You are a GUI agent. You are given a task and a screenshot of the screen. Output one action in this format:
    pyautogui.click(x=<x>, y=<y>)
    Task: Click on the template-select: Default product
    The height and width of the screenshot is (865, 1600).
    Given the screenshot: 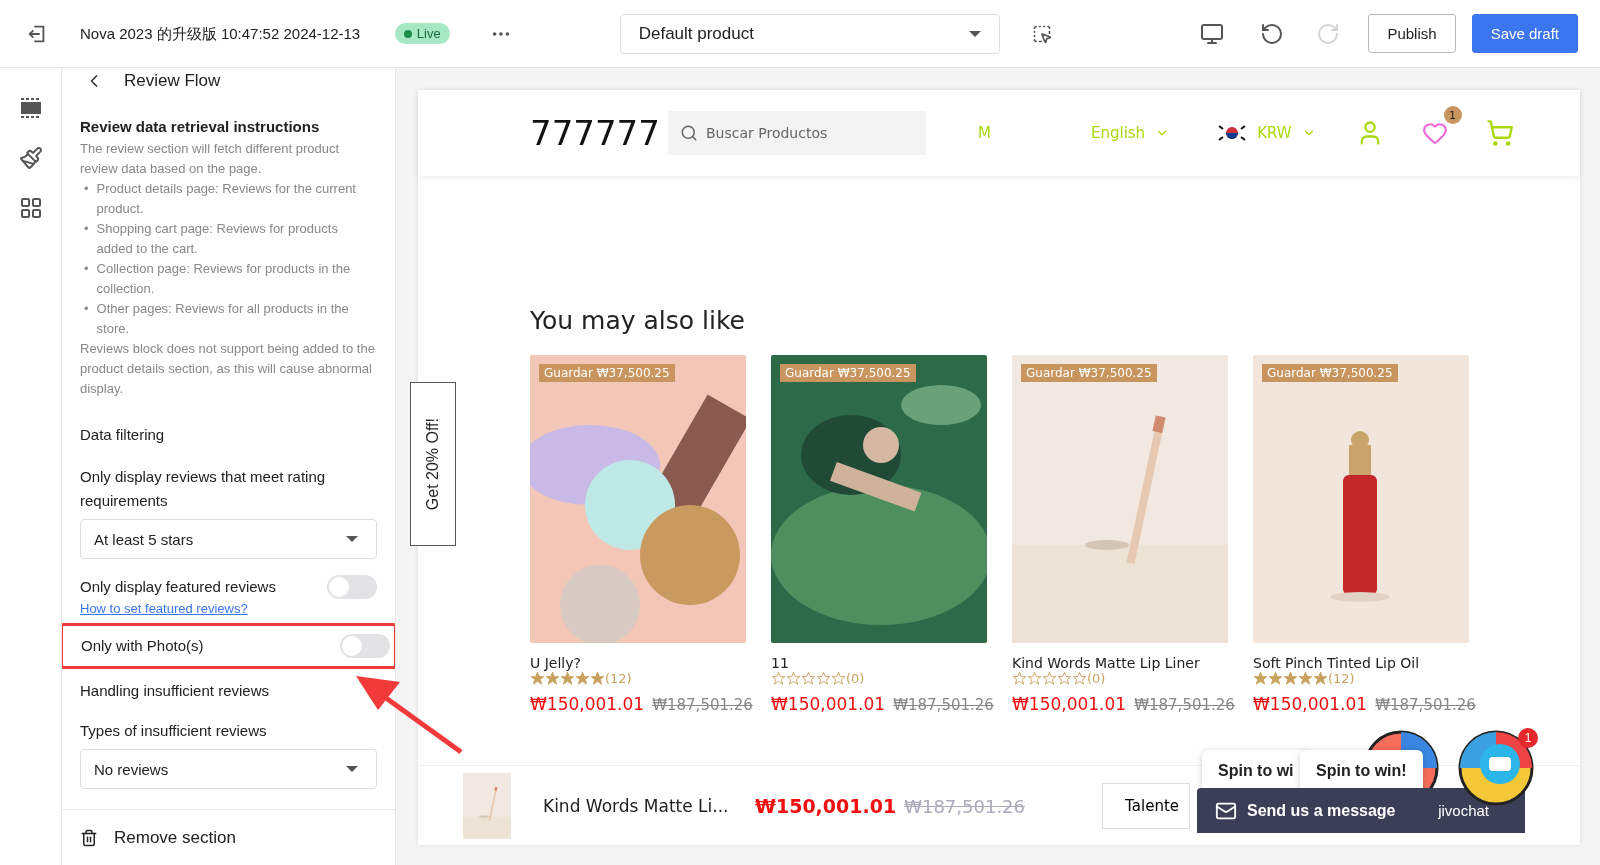 What is the action you would take?
    pyautogui.click(x=810, y=33)
    